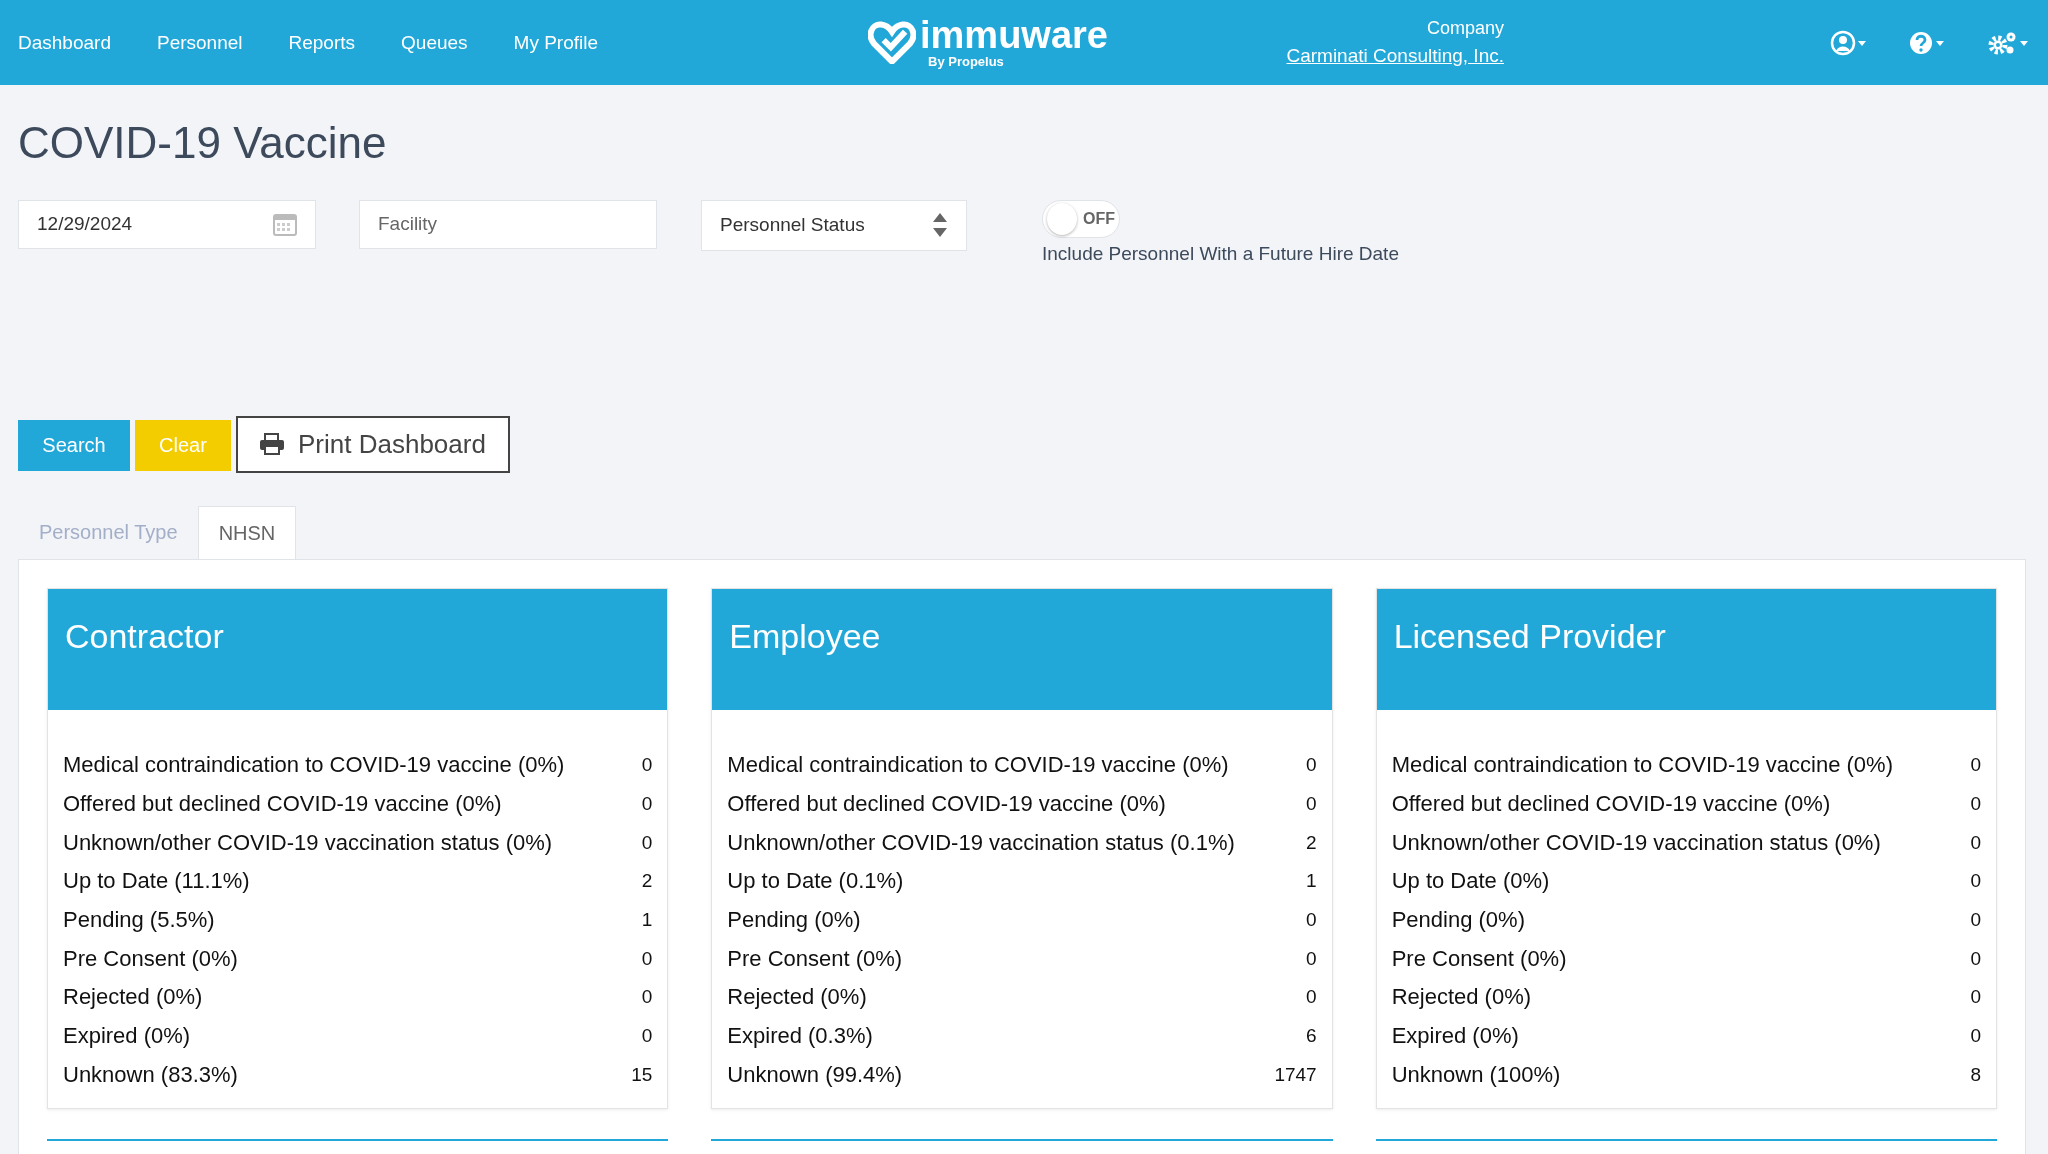  I want to click on card-title: Employee, so click(805, 635).